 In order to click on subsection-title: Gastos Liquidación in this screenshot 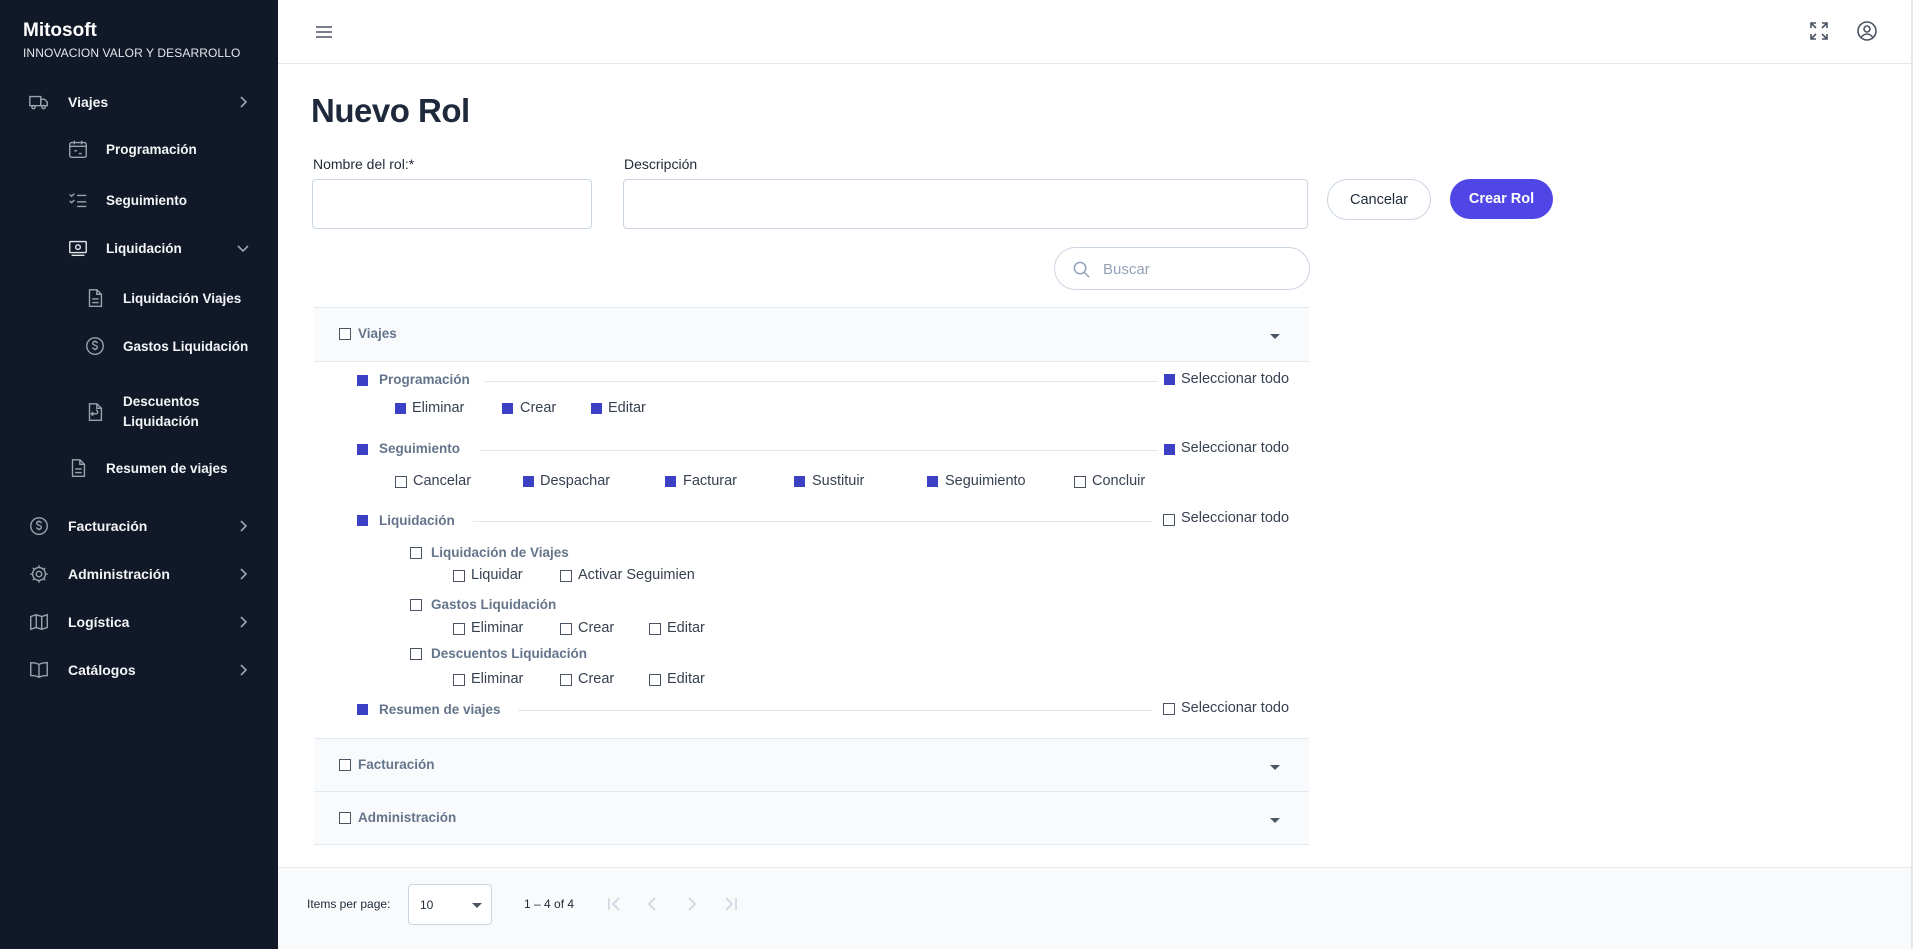, I will do `click(494, 604)`.